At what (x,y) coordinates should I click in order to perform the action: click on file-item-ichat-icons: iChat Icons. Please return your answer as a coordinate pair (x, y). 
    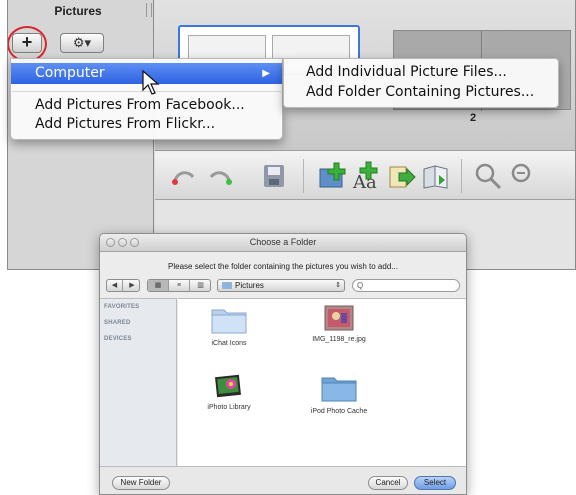
    Looking at the image, I should click on (229, 326).